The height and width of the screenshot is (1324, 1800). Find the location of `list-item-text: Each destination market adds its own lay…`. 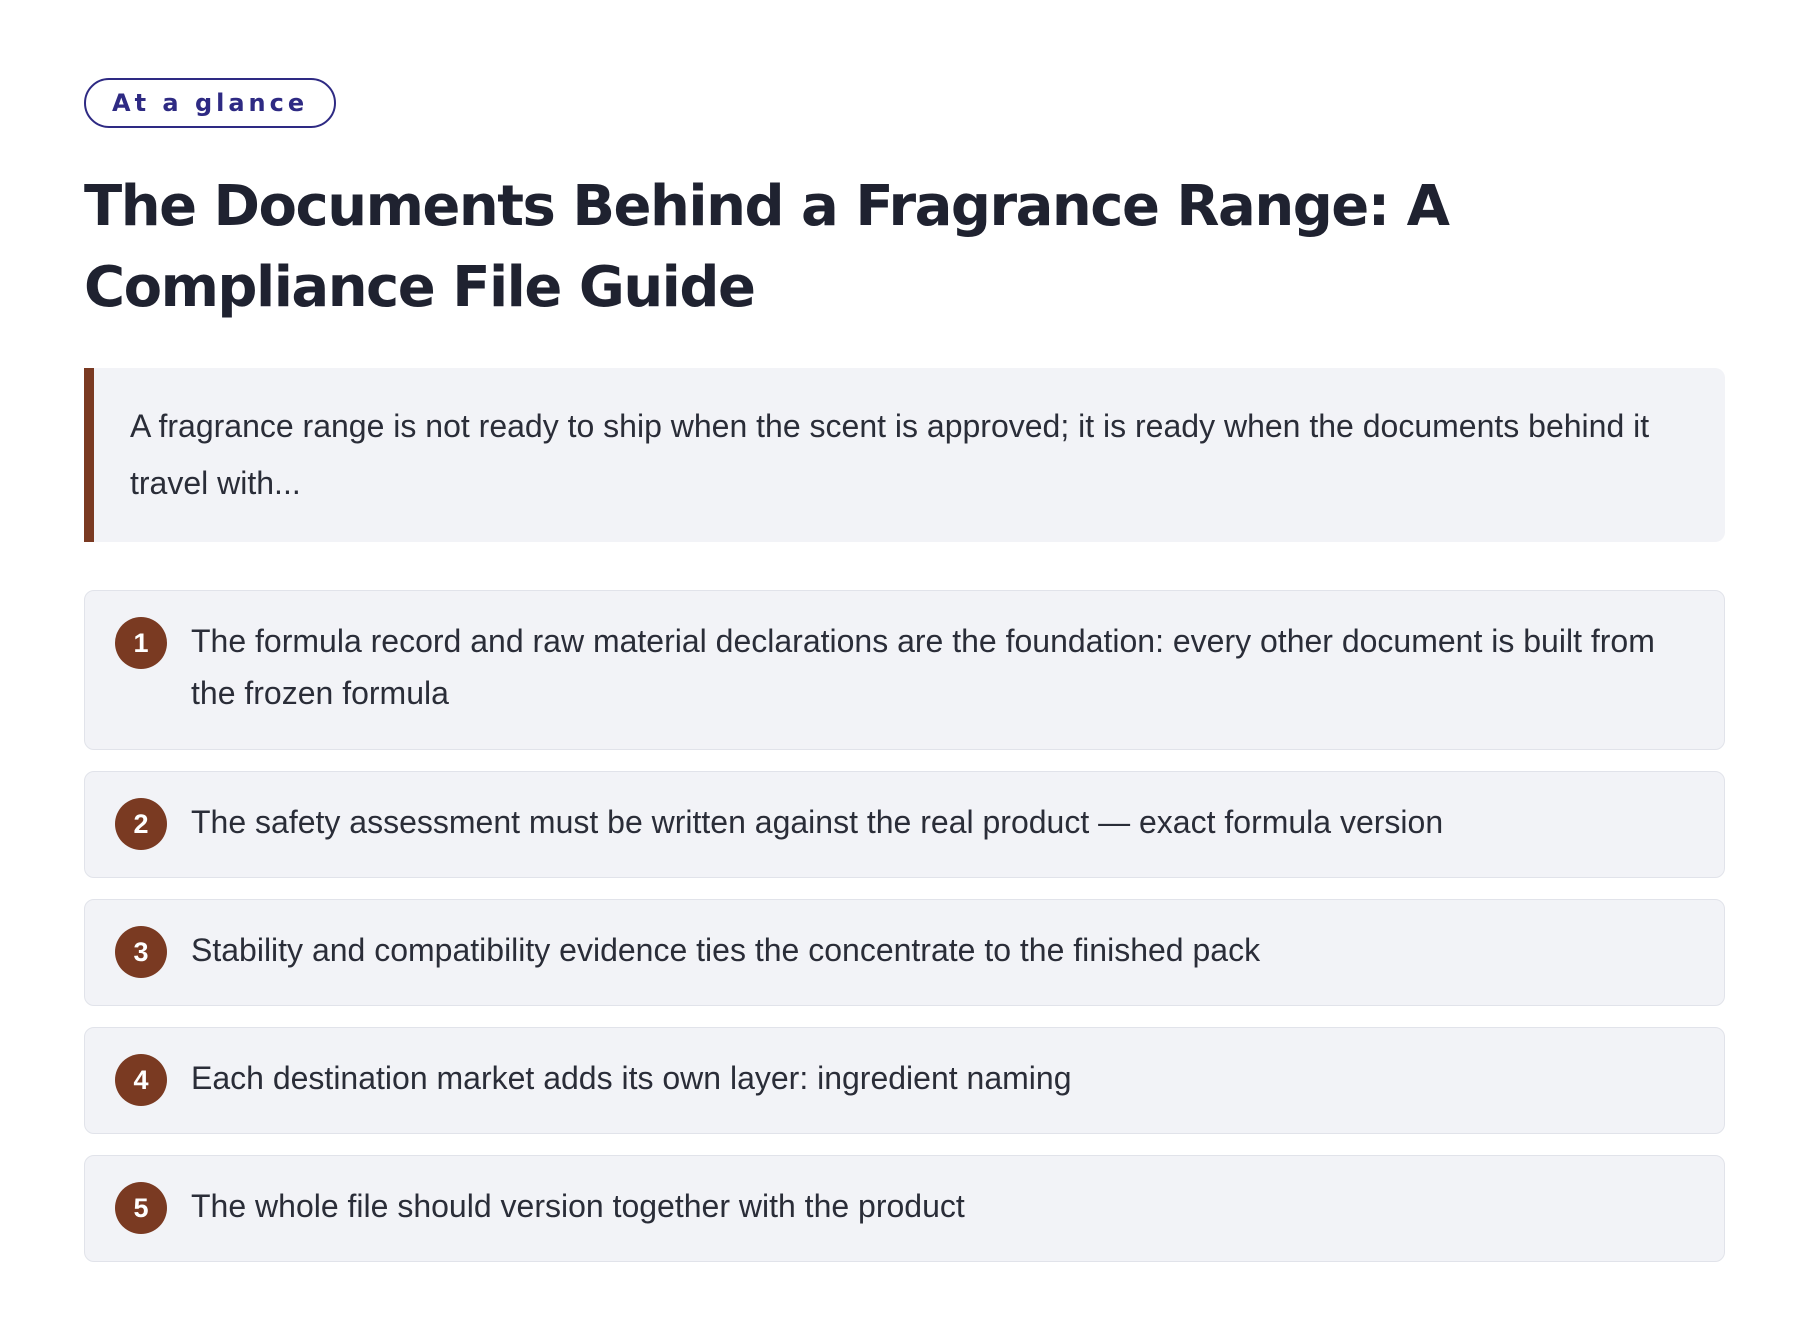

list-item-text: Each destination market adds its own lay… is located at coordinates (631, 1078).